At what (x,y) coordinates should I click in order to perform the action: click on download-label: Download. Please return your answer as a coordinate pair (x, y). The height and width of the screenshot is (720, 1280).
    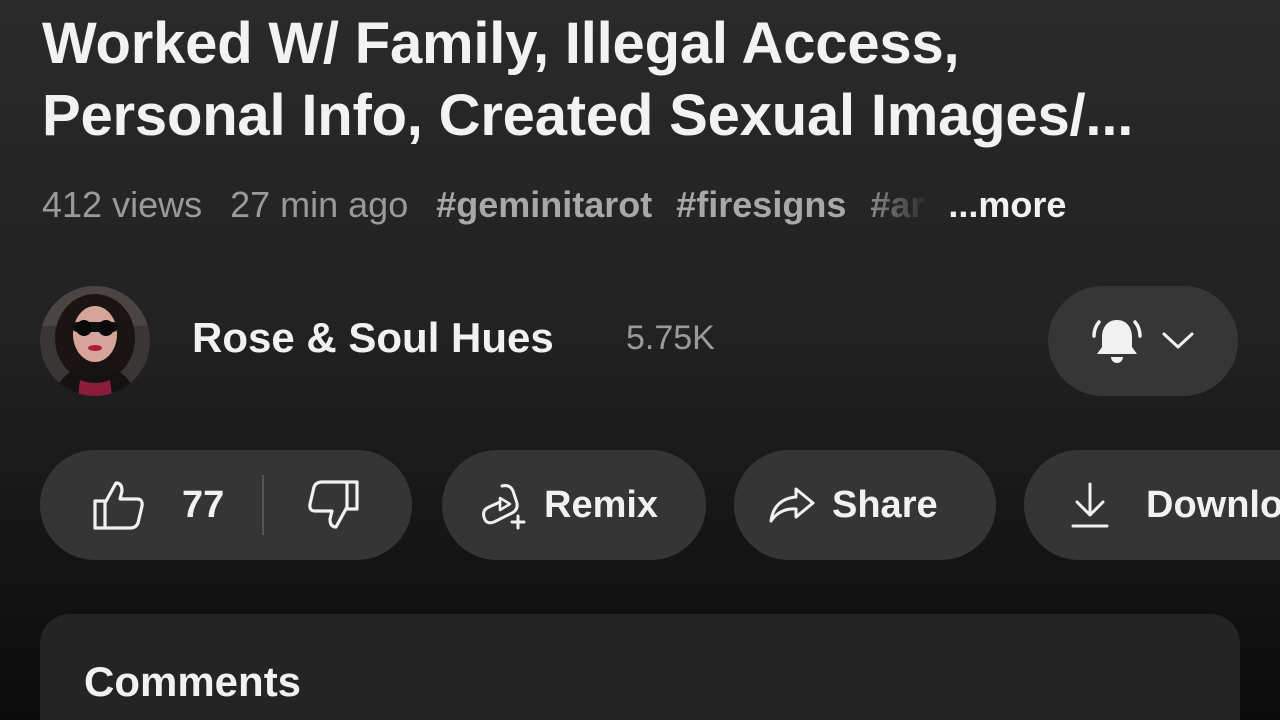
    Looking at the image, I should click on (1213, 504).